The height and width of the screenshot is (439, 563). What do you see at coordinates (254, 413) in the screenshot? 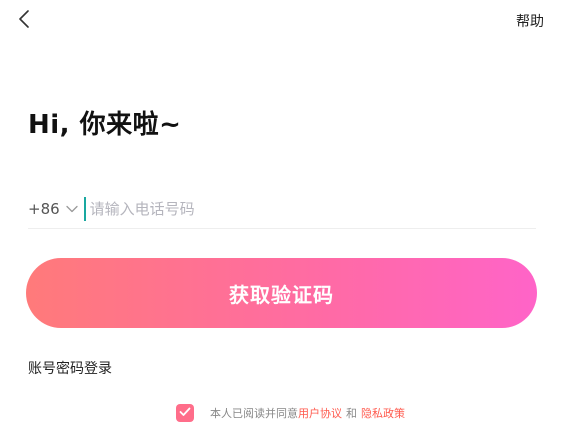
I see `agreement-prefix: 本人已阅读并同意` at bounding box center [254, 413].